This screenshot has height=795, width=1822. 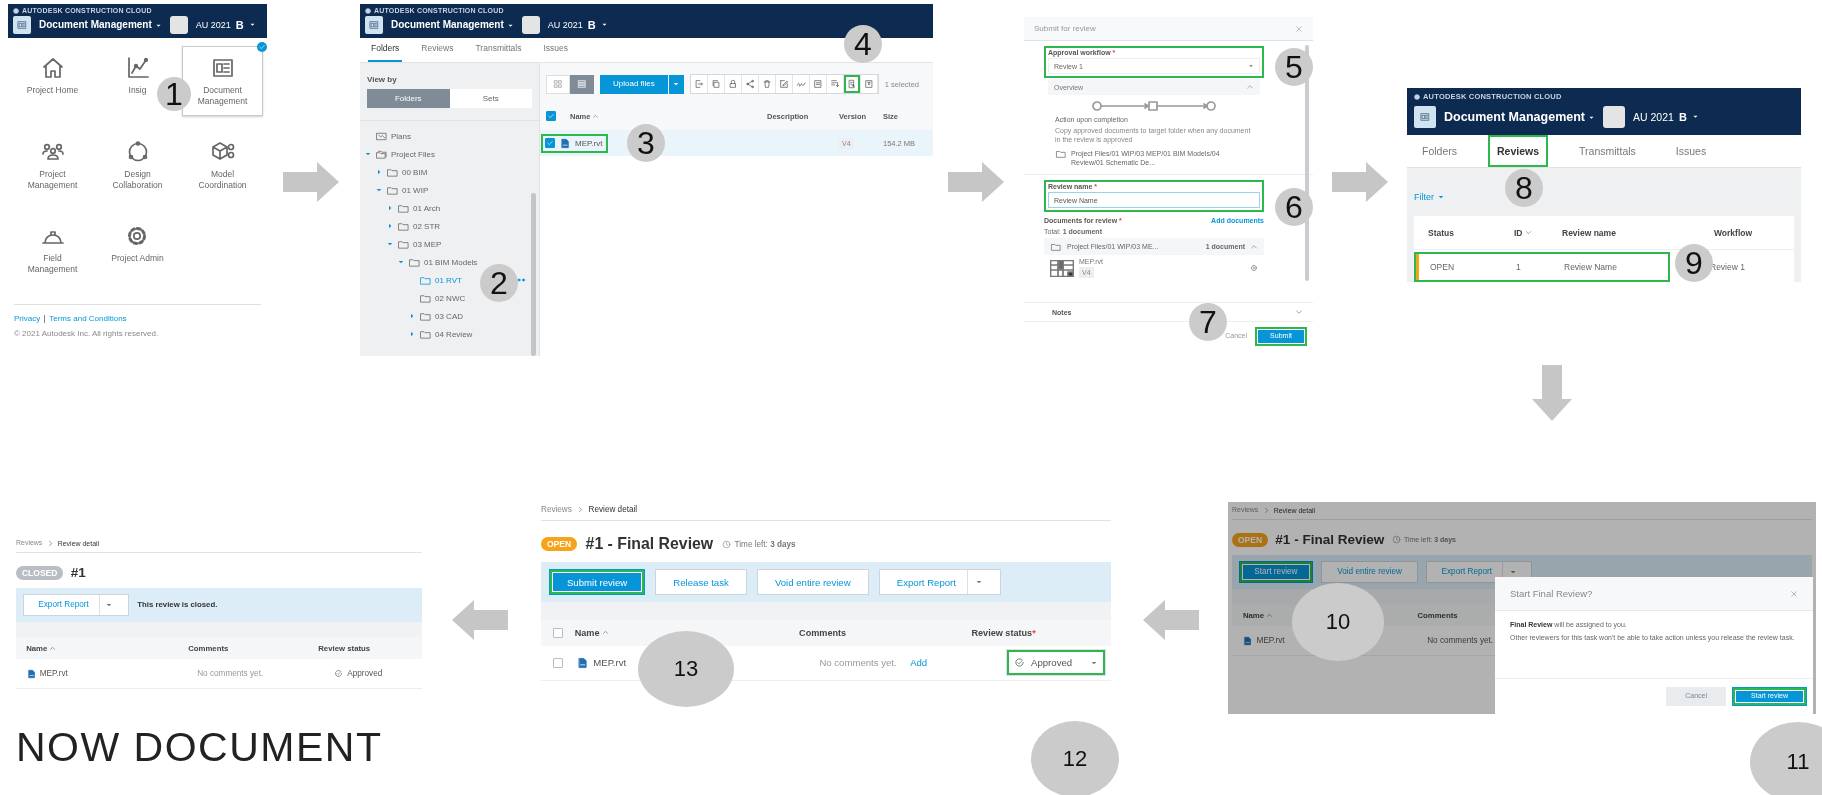 What do you see at coordinates (1056, 663) in the screenshot?
I see `review-status-select: Approved` at bounding box center [1056, 663].